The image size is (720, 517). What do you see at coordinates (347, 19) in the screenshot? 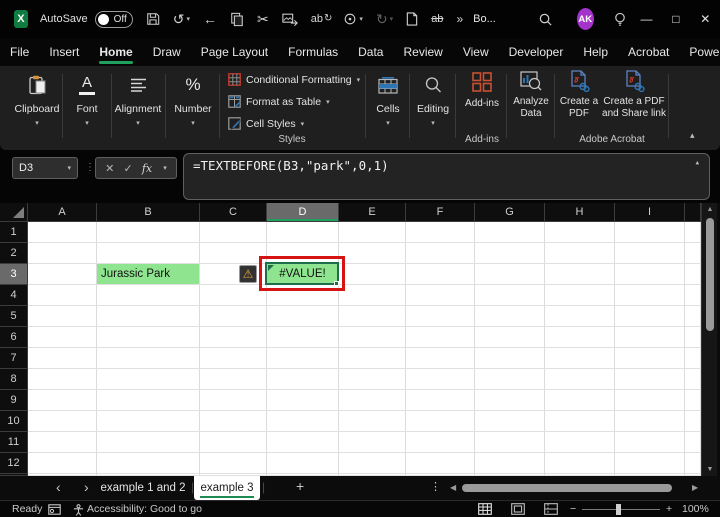
I see `touch-mode-button: ▾` at bounding box center [347, 19].